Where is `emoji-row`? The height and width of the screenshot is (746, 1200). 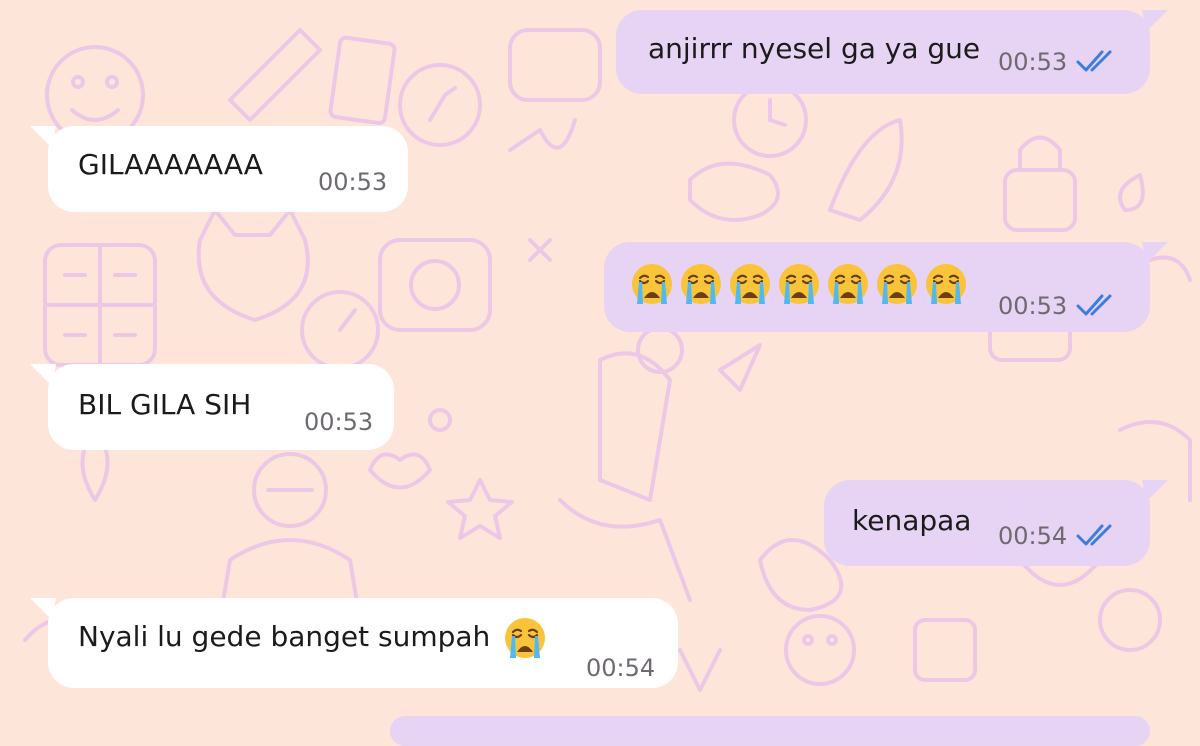
emoji-row is located at coordinates (801, 284).